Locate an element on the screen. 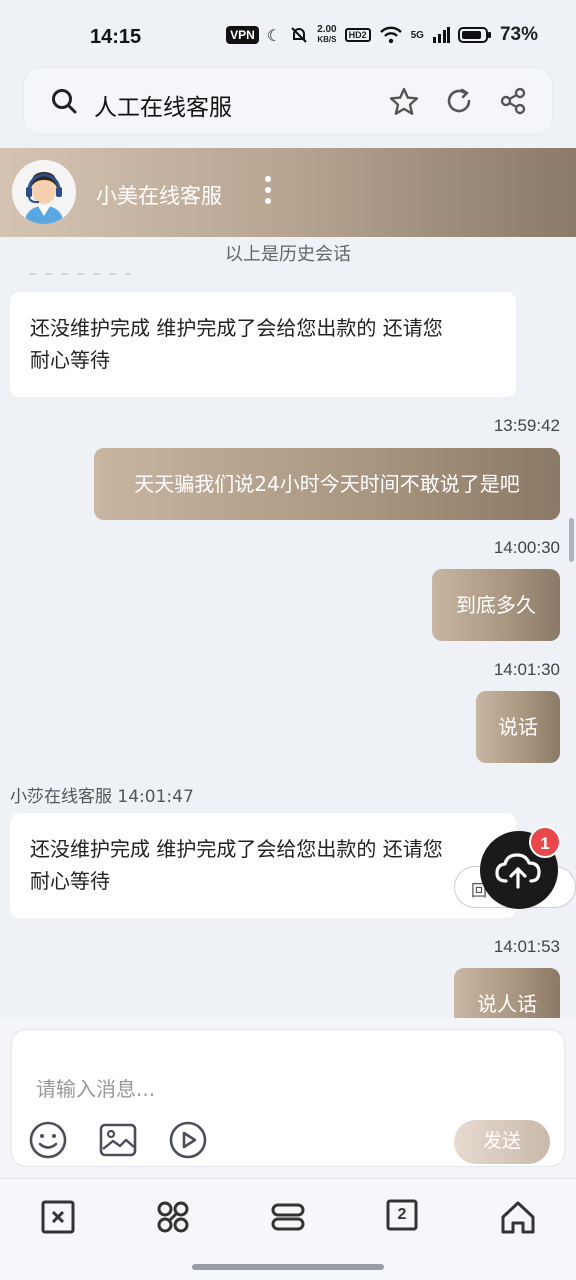  tabs-button: 2 is located at coordinates (406, 1219).